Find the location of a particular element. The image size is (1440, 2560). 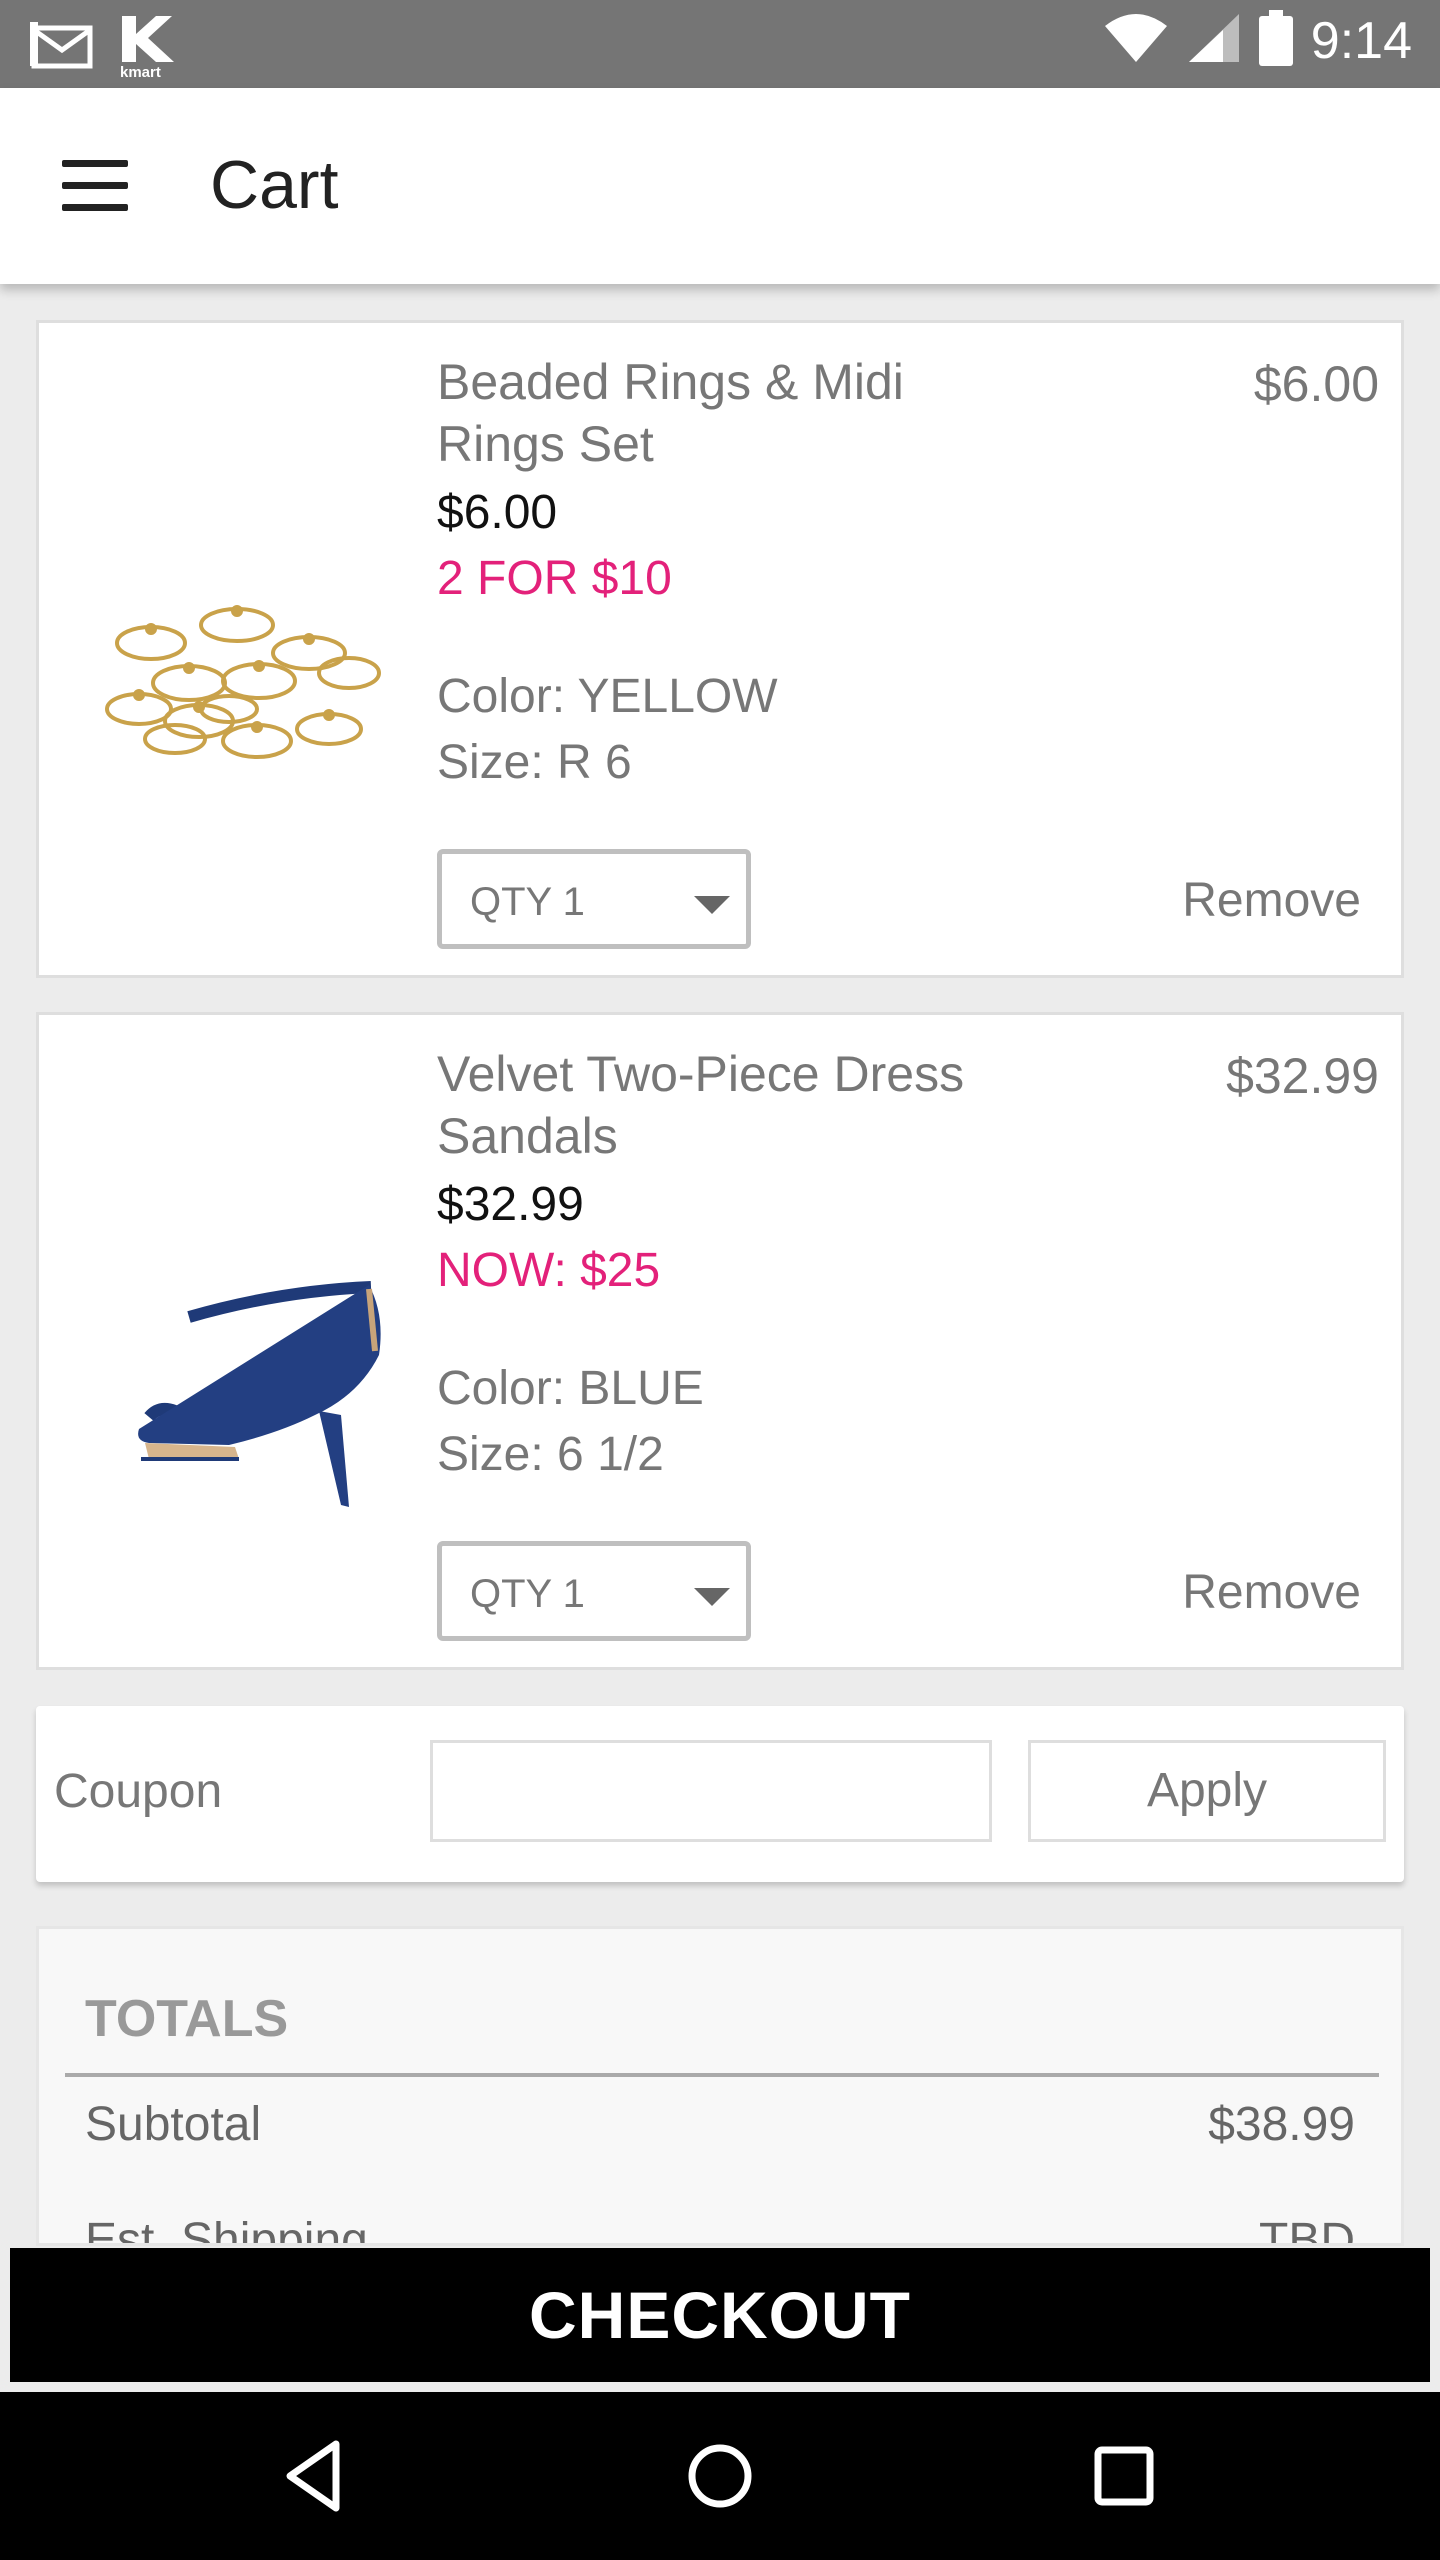

home-icon is located at coordinates (720, 2476).